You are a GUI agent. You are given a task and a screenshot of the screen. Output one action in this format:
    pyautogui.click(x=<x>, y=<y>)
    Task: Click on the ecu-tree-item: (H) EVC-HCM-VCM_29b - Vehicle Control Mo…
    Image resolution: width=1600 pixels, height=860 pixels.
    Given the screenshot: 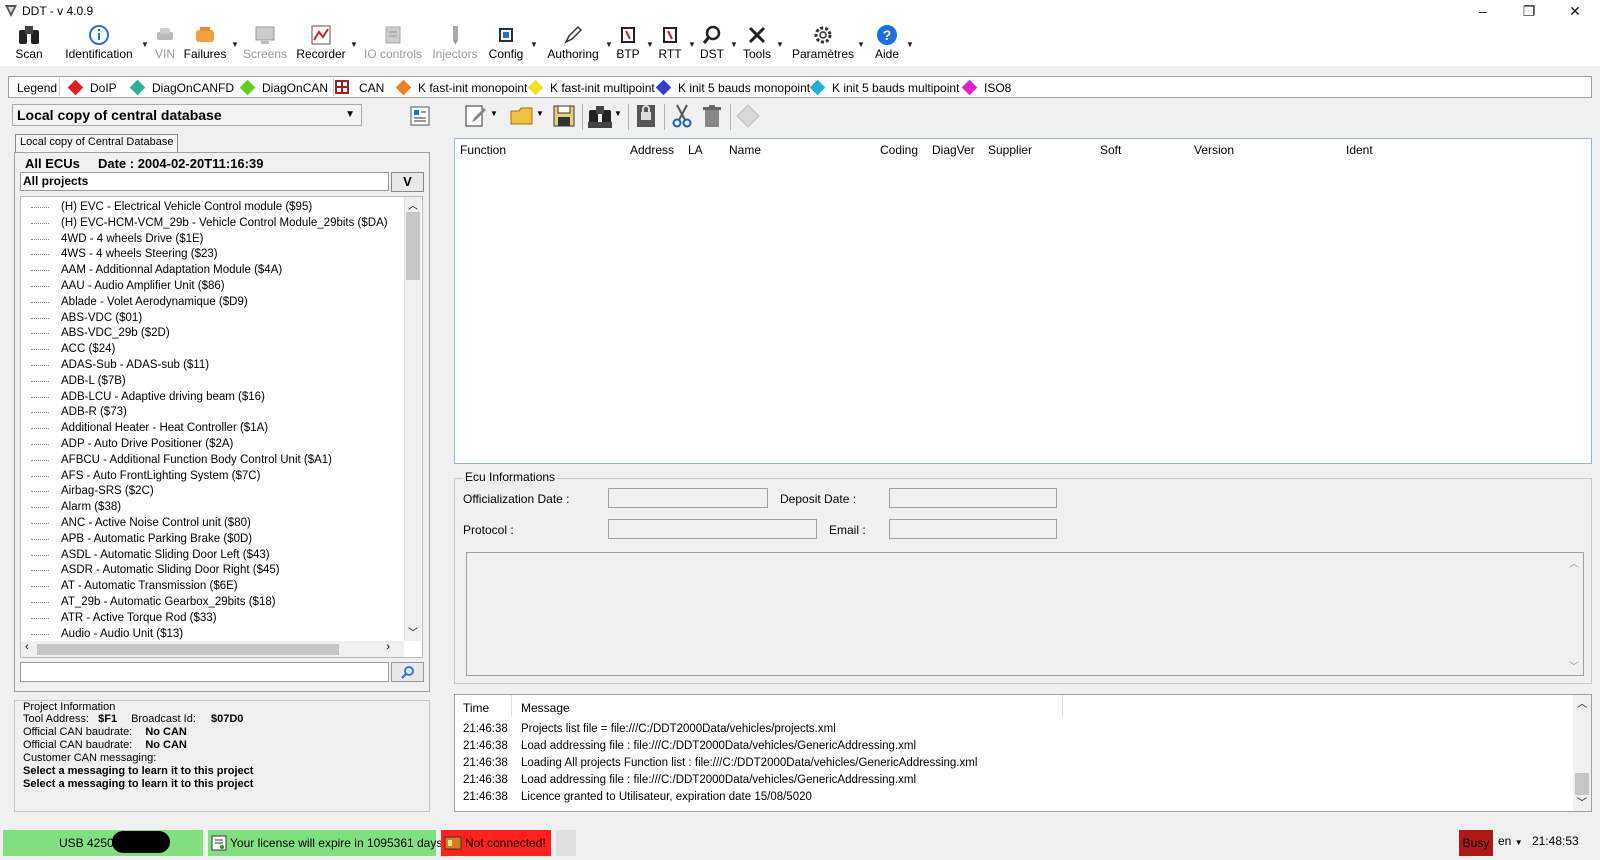 What is the action you would take?
    pyautogui.click(x=224, y=223)
    